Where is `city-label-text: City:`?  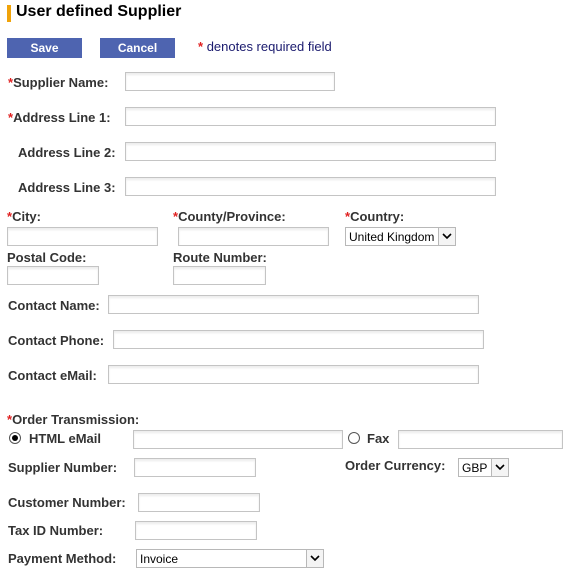 city-label-text: City: is located at coordinates (26, 216).